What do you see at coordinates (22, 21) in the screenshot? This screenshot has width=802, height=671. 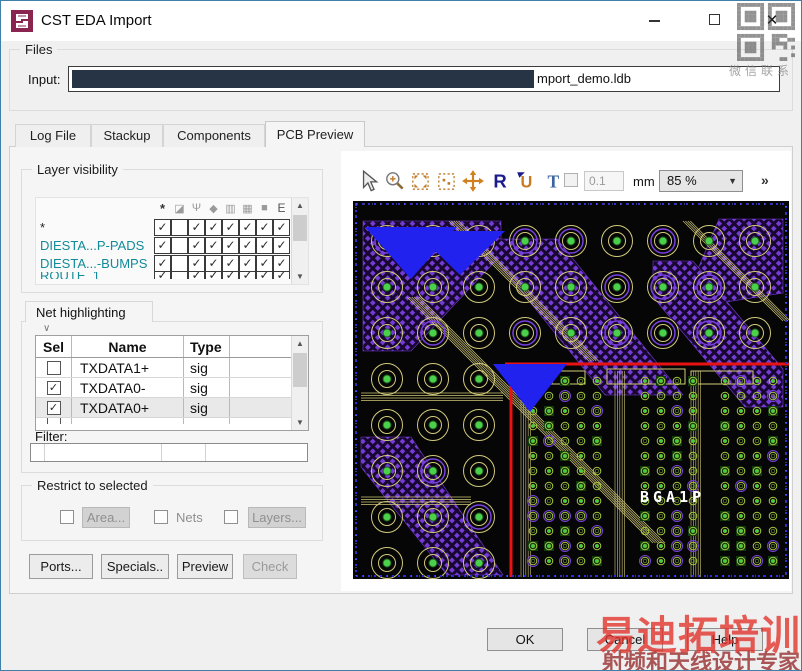 I see `cst-logo-icon` at bounding box center [22, 21].